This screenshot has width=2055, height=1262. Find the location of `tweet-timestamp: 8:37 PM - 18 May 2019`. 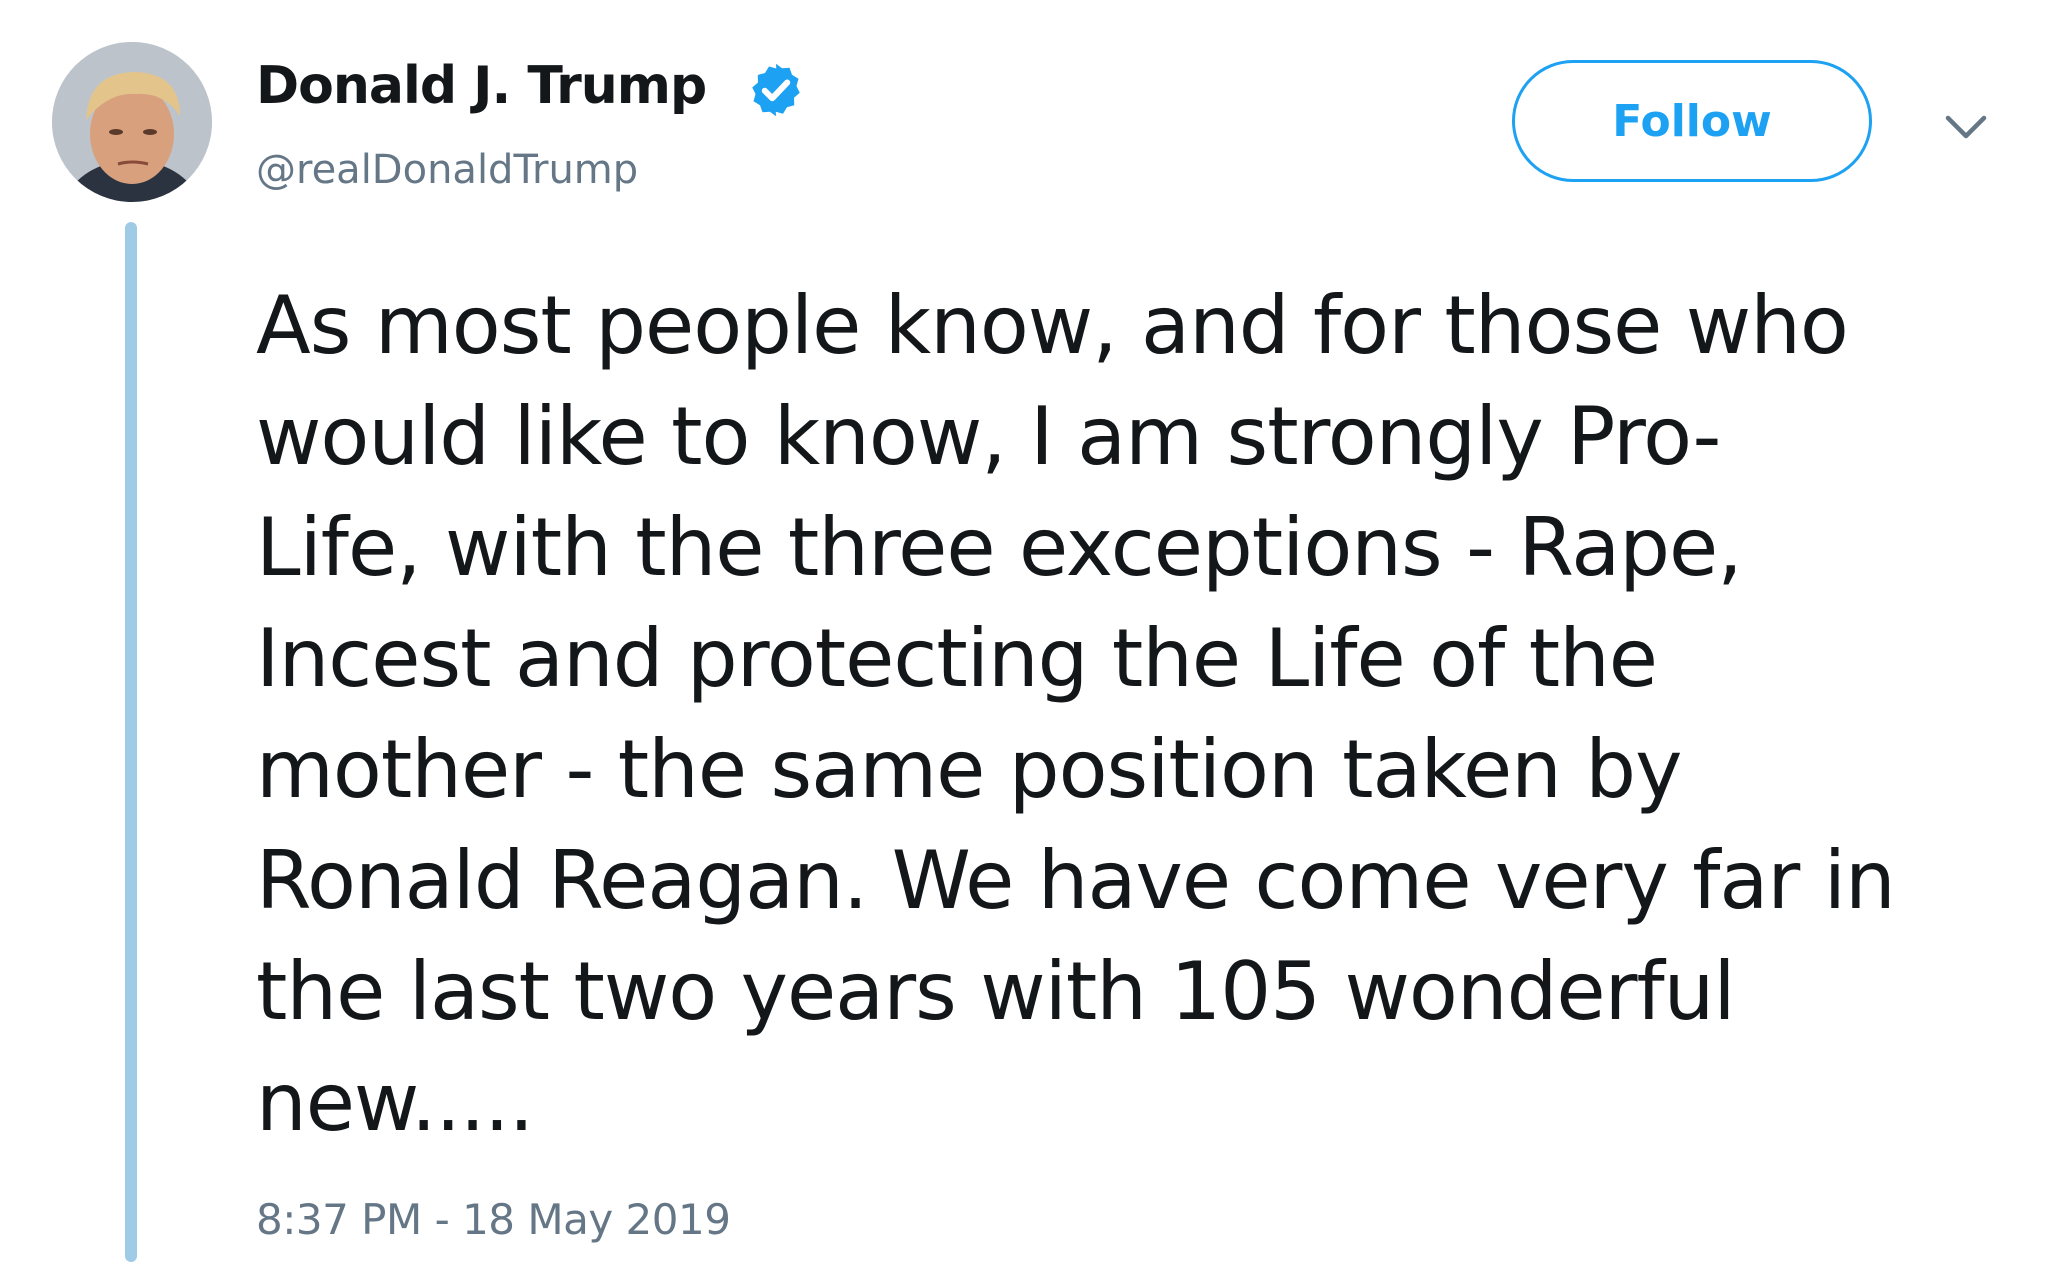

tweet-timestamp: 8:37 PM - 18 May 2019 is located at coordinates (493, 1220).